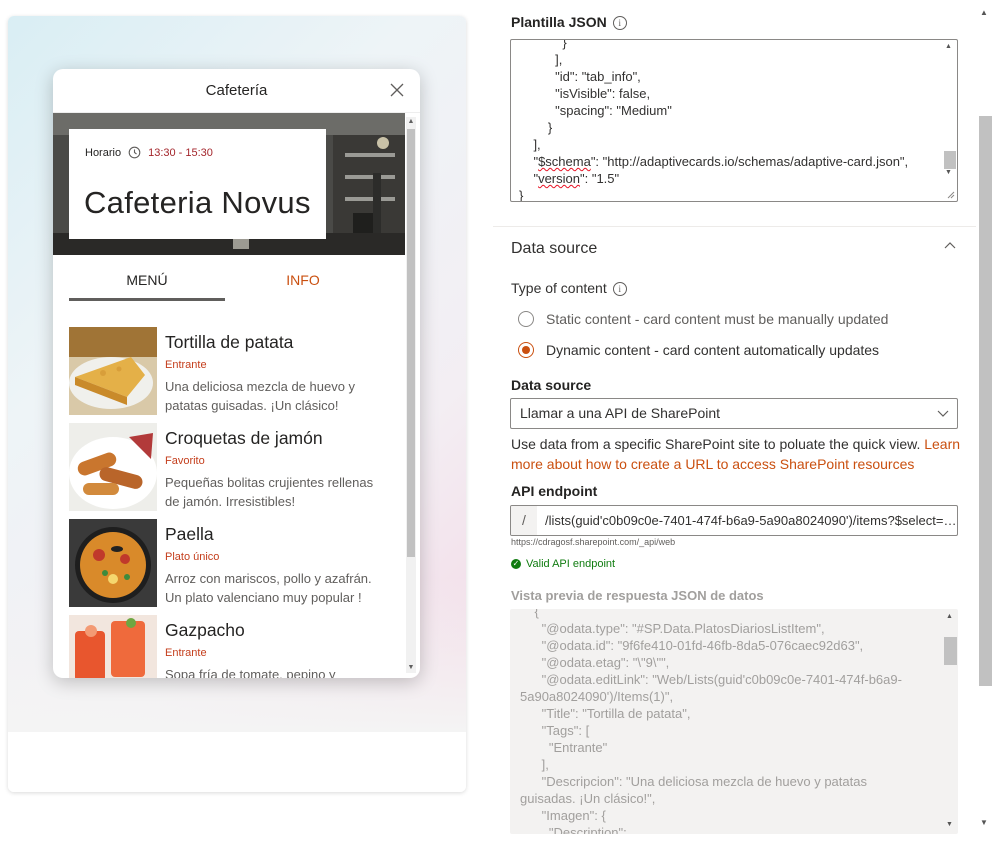 The height and width of the screenshot is (845, 1005). I want to click on dish-name: Gazpacho, so click(205, 630).